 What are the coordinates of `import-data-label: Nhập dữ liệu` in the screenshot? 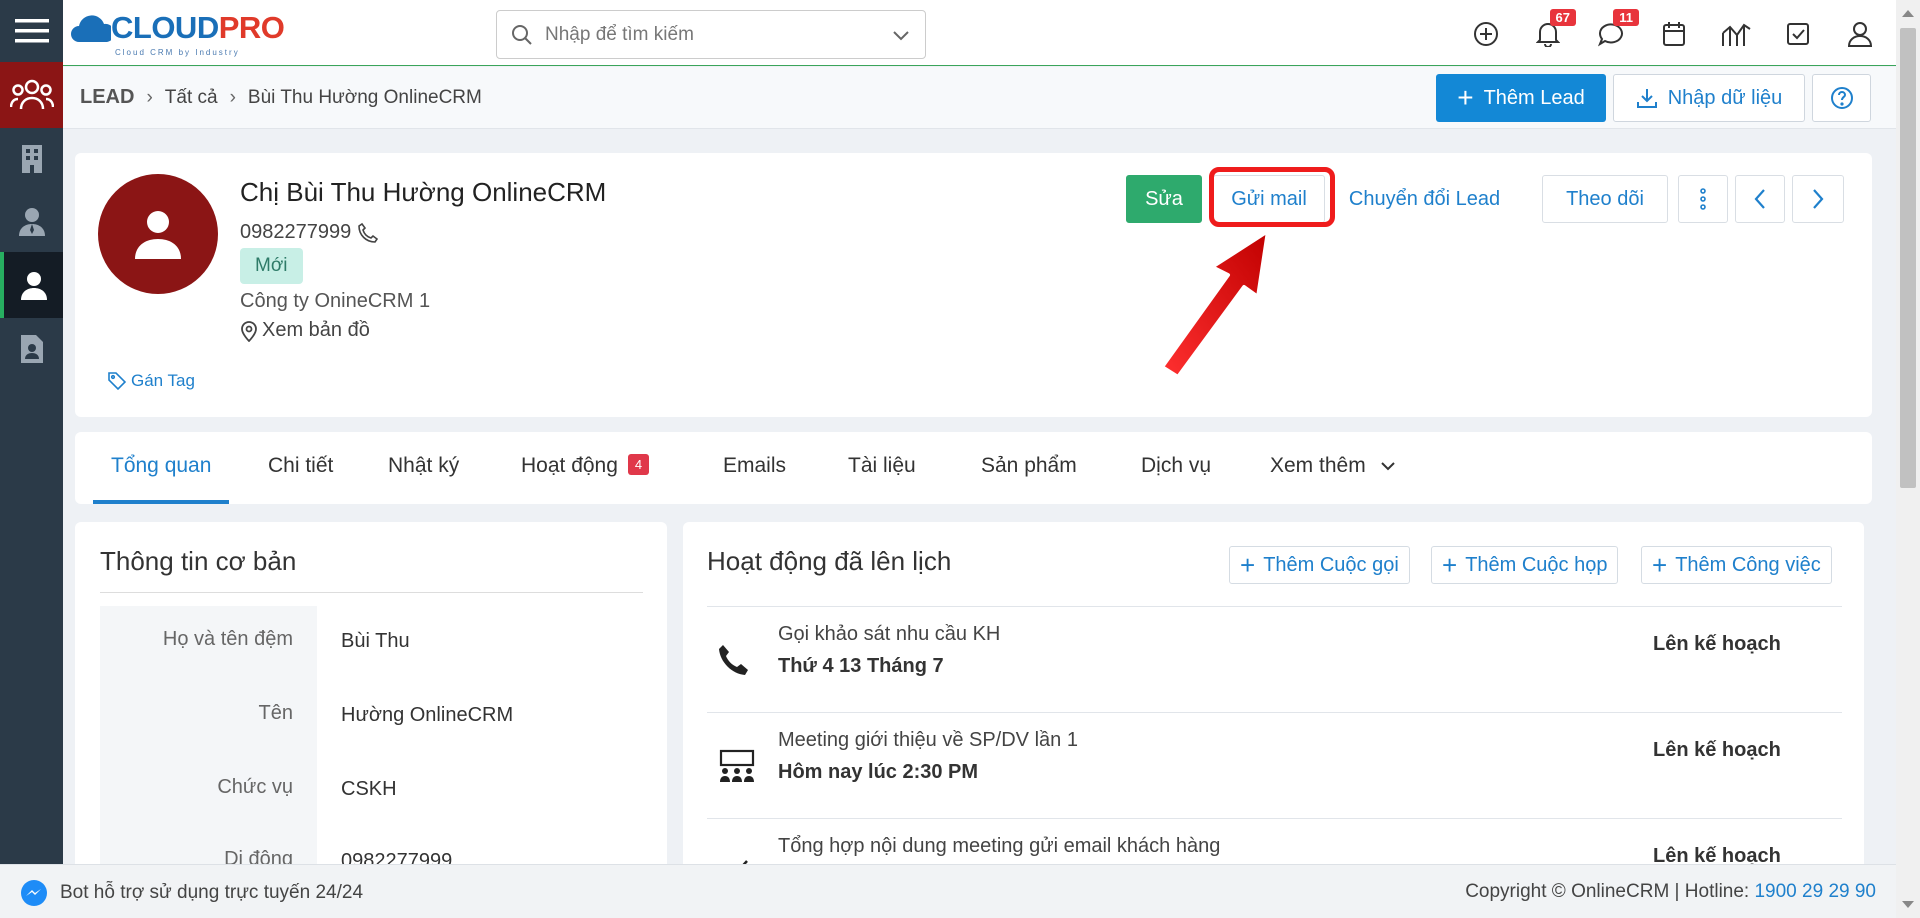 It's located at (1725, 97).